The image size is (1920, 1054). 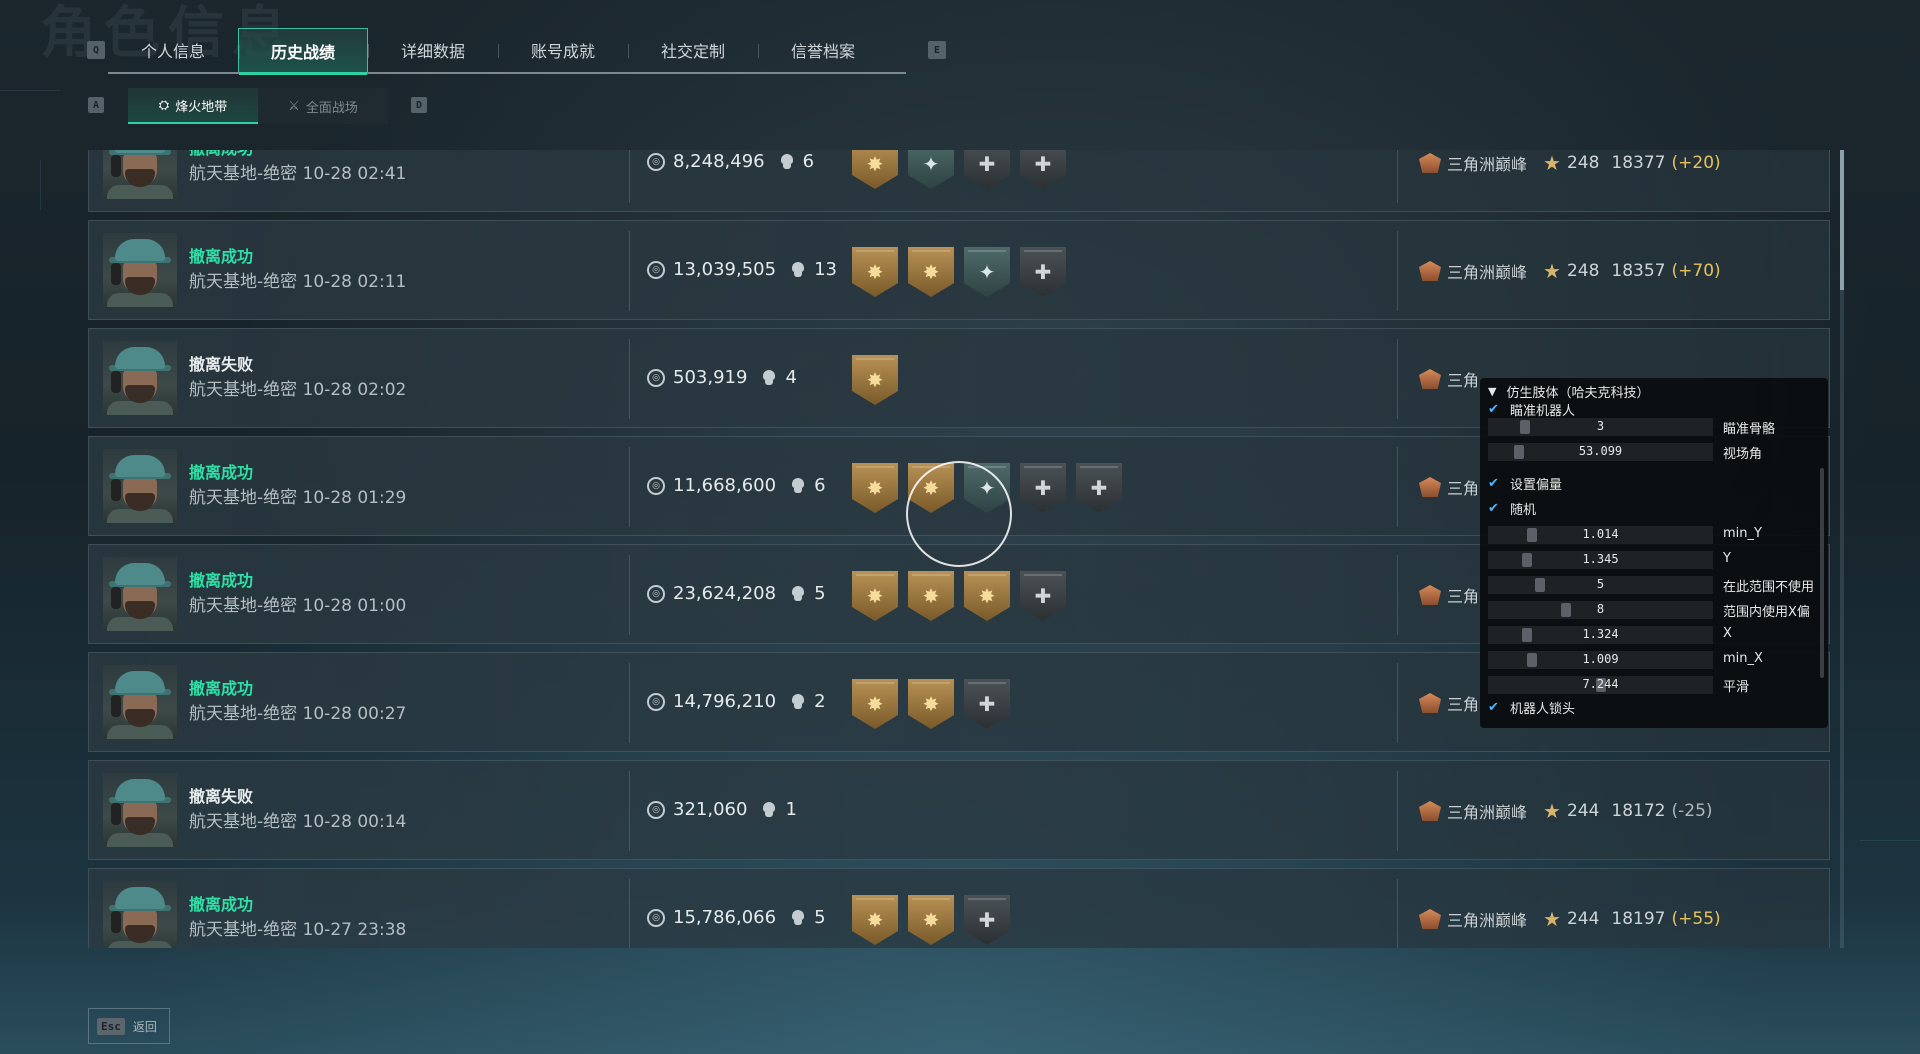 I want to click on collapse-triangle-icon: ▼, so click(x=1492, y=391).